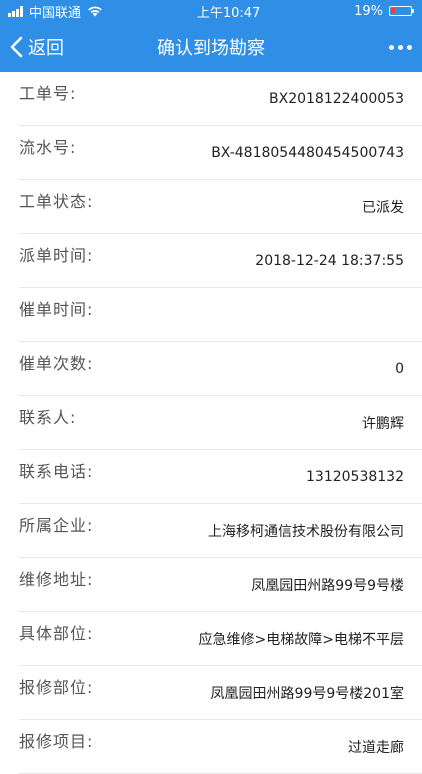  I want to click on wifi-icon, so click(95, 11).